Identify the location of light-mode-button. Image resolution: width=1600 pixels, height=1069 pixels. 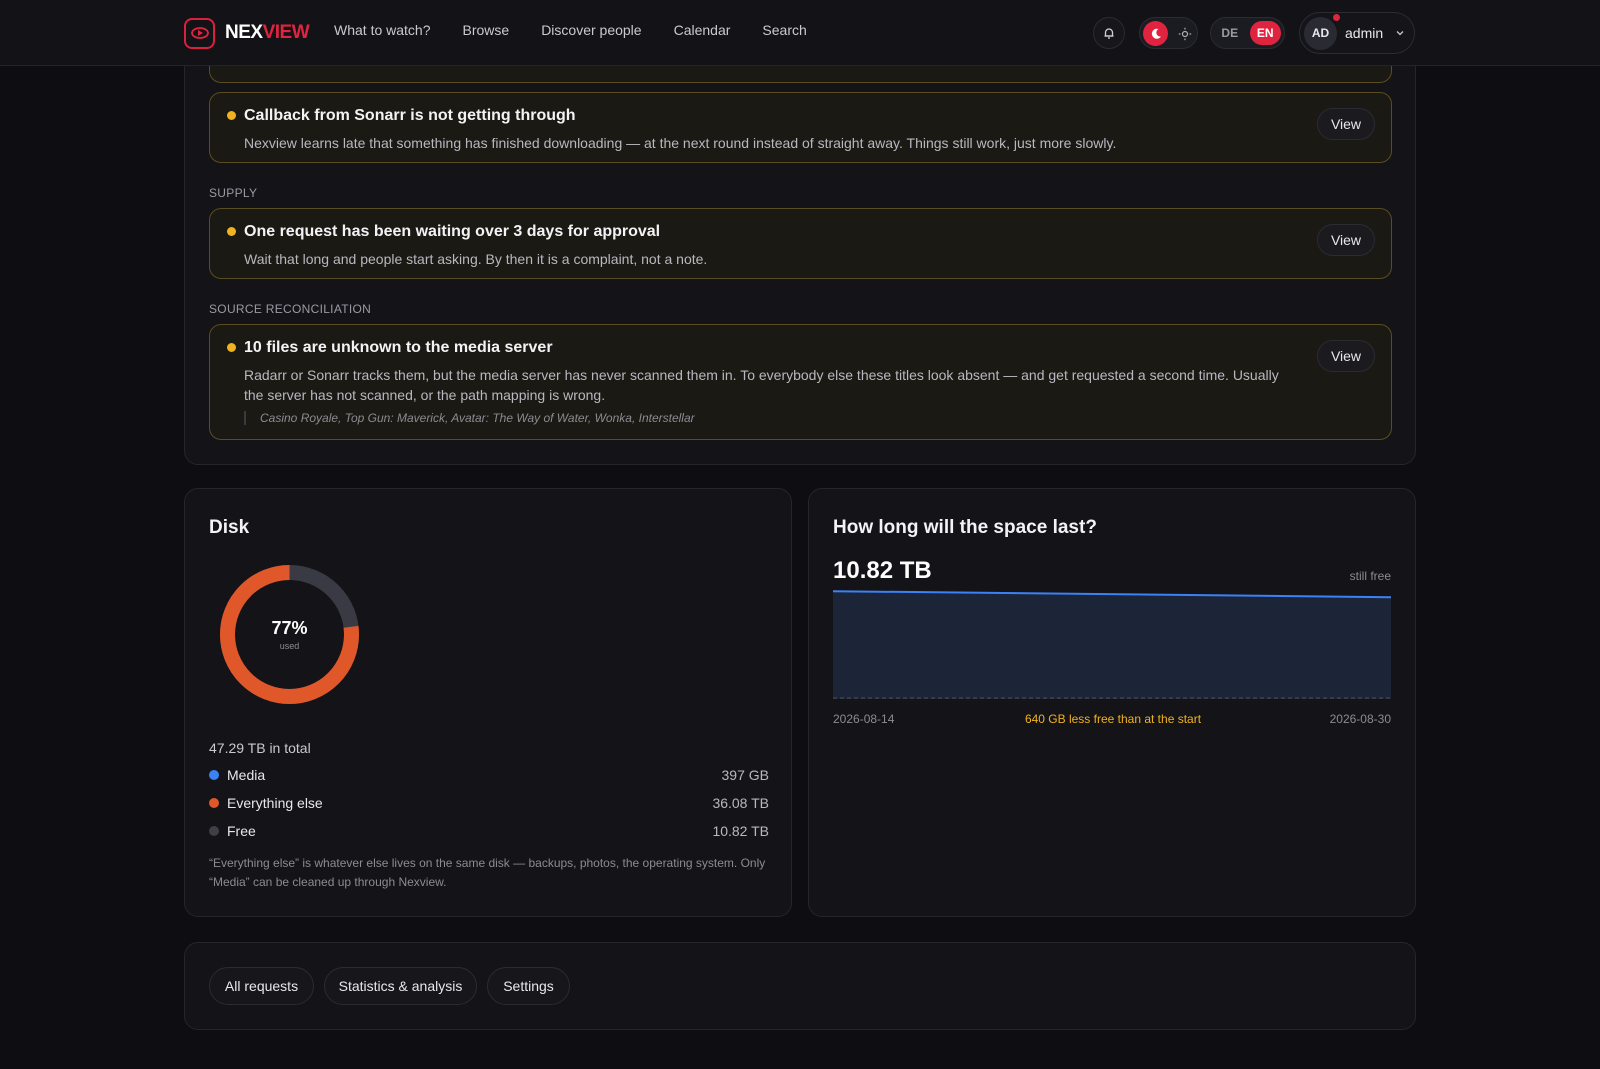
(1184, 33).